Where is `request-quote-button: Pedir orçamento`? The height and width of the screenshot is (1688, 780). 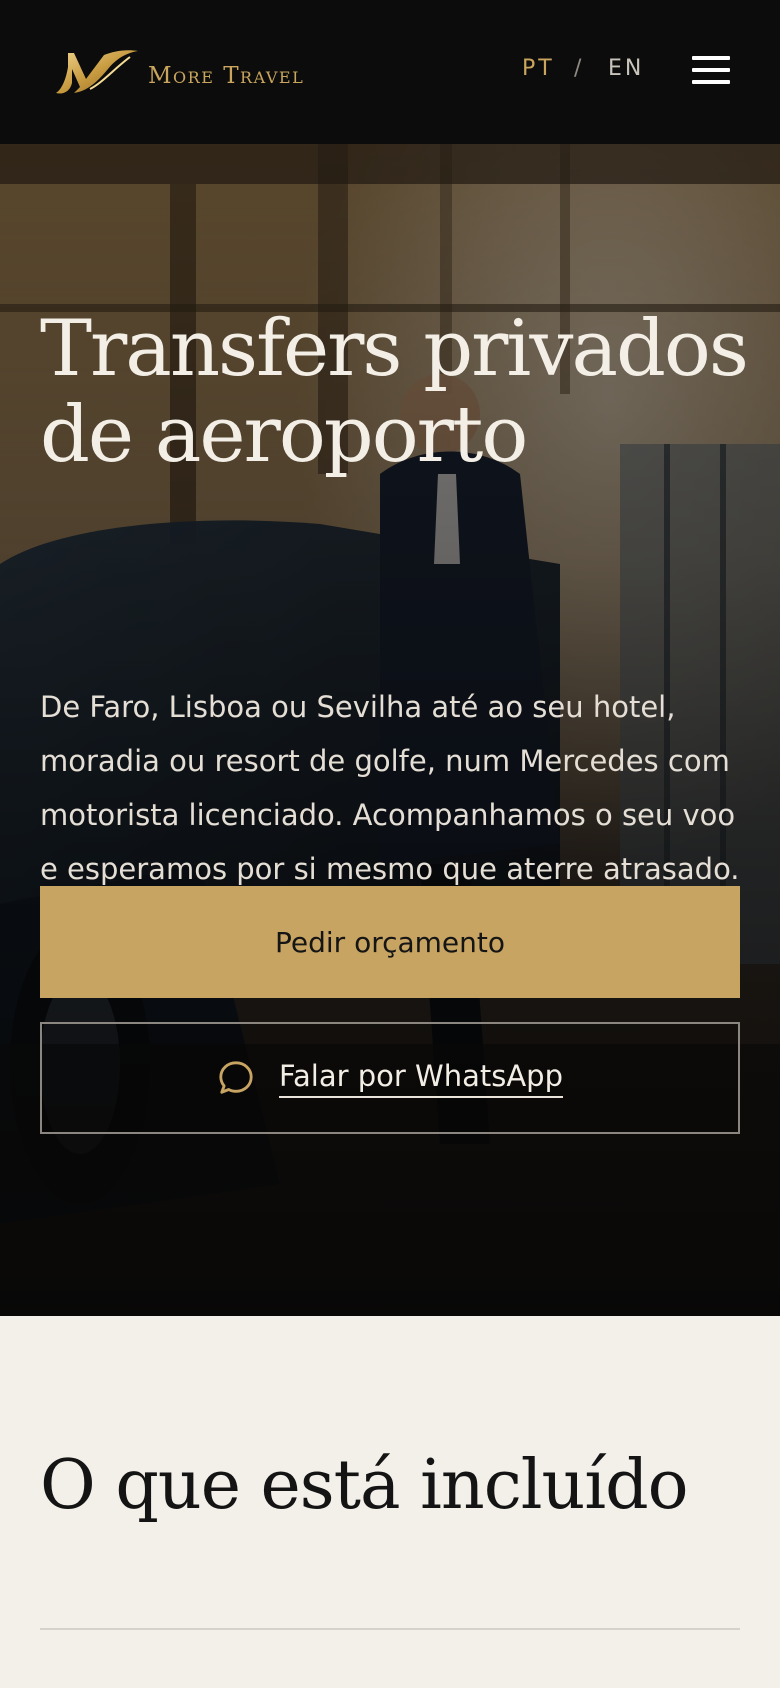 request-quote-button: Pedir orçamento is located at coordinates (390, 942).